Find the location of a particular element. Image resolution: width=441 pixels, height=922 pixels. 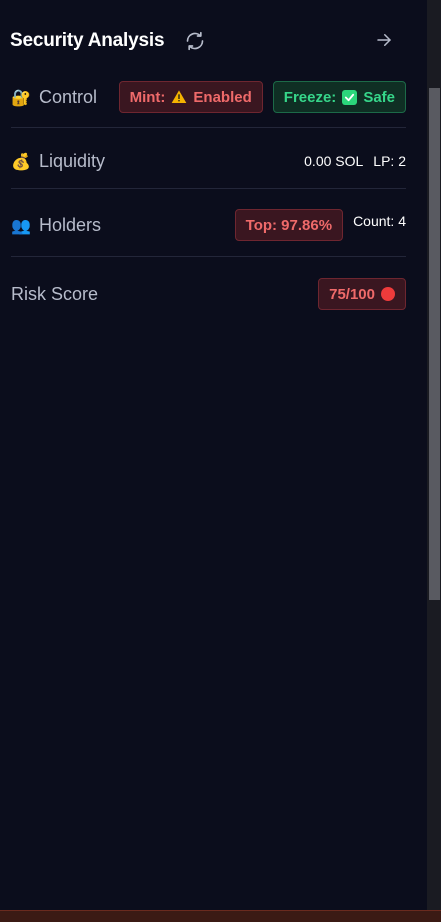

liquidity-sol-value: 0.00 SOL is located at coordinates (334, 161).